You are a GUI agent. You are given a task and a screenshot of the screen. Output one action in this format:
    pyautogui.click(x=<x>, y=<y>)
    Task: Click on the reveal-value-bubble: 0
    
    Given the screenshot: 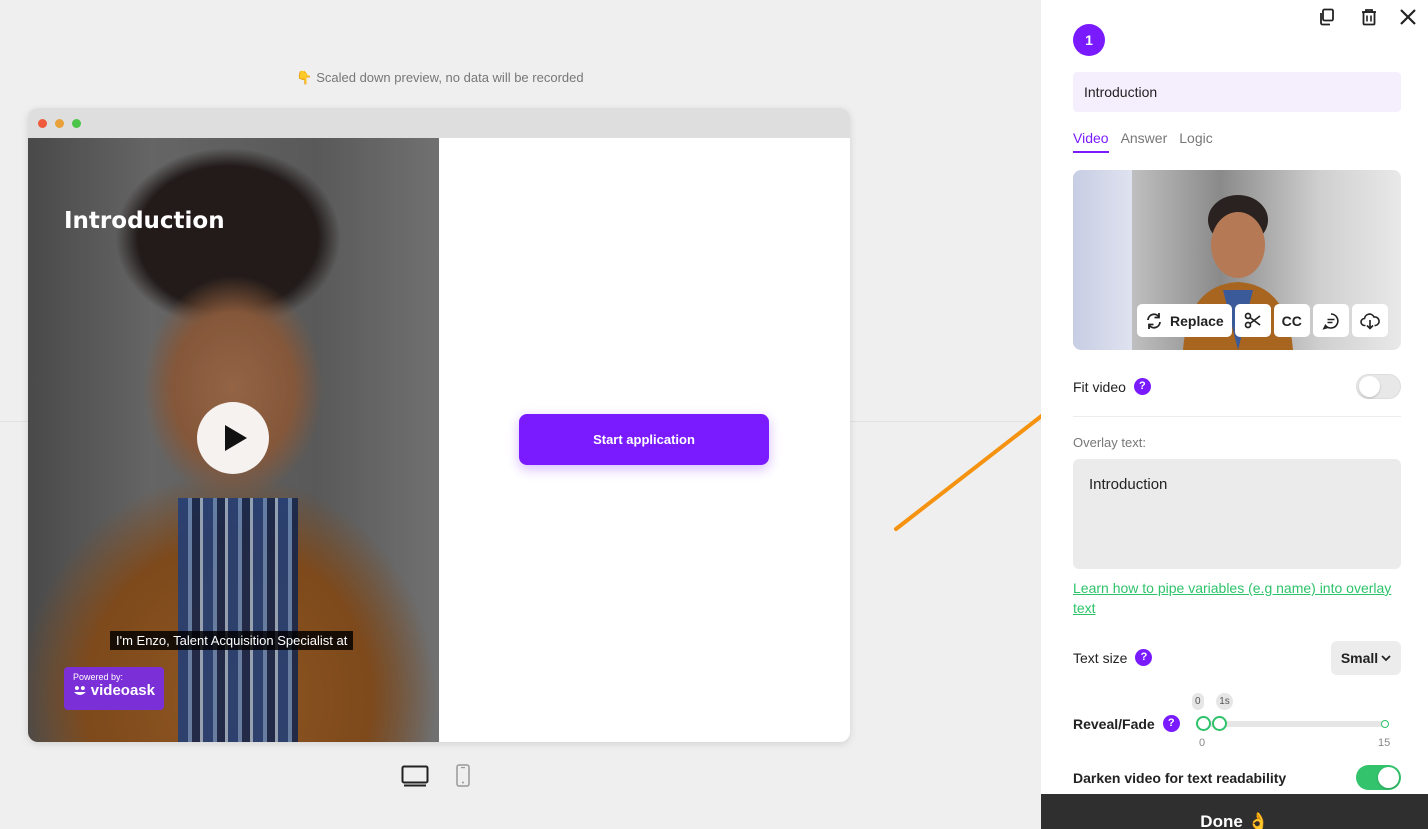 What is the action you would take?
    pyautogui.click(x=1198, y=701)
    